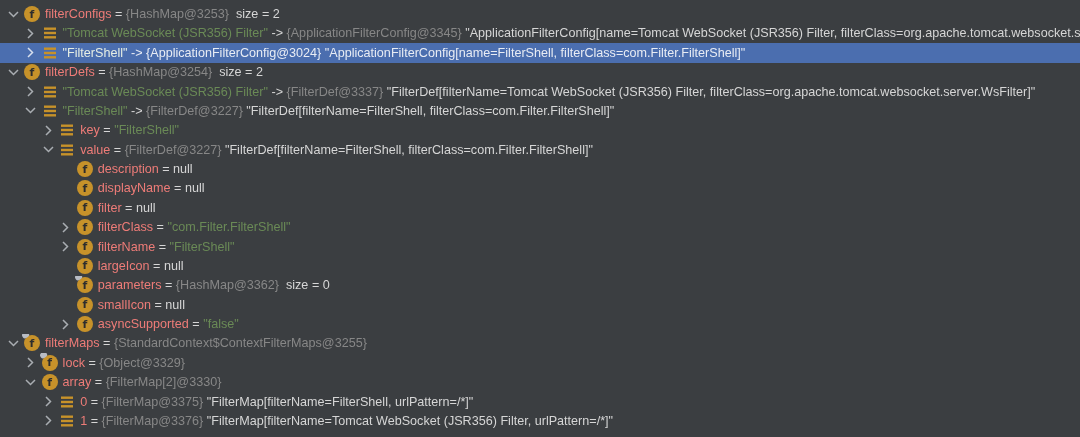  Describe the element at coordinates (154, 72) in the screenshot. I see `variable-text: filterDefs = {HashMap@3254} size = 2` at that location.